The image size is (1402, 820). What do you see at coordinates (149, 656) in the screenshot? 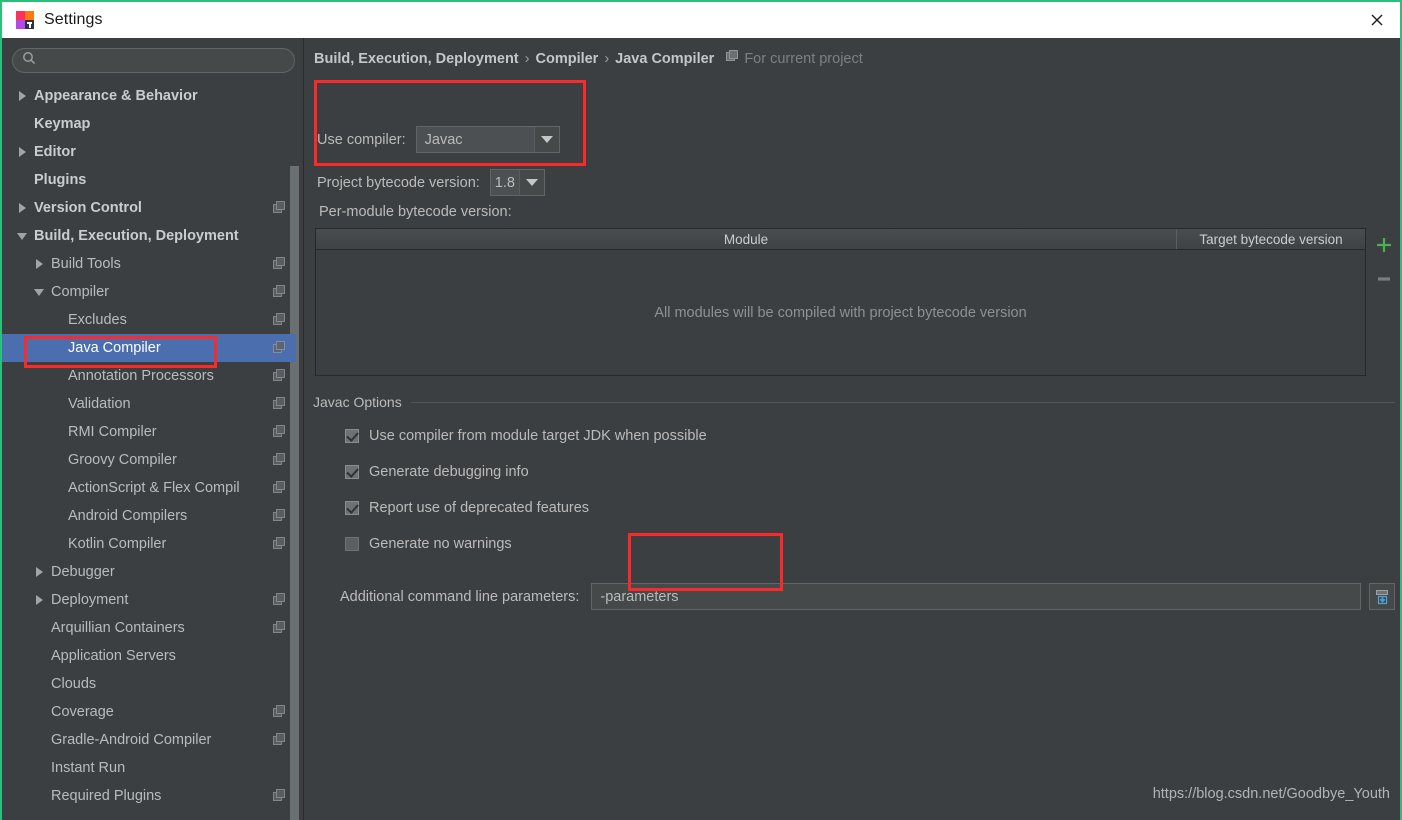
I see `sidebar-item-application-servers: Application Servers` at bounding box center [149, 656].